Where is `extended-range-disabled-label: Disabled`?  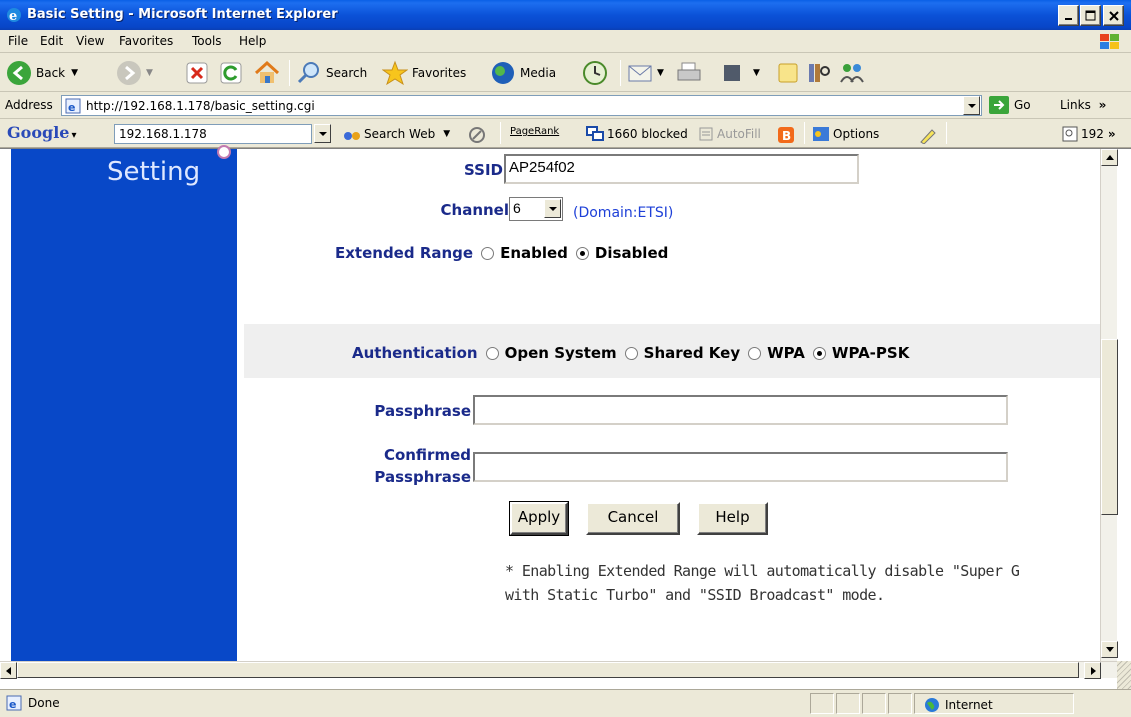
extended-range-disabled-label: Disabled is located at coordinates (631, 253).